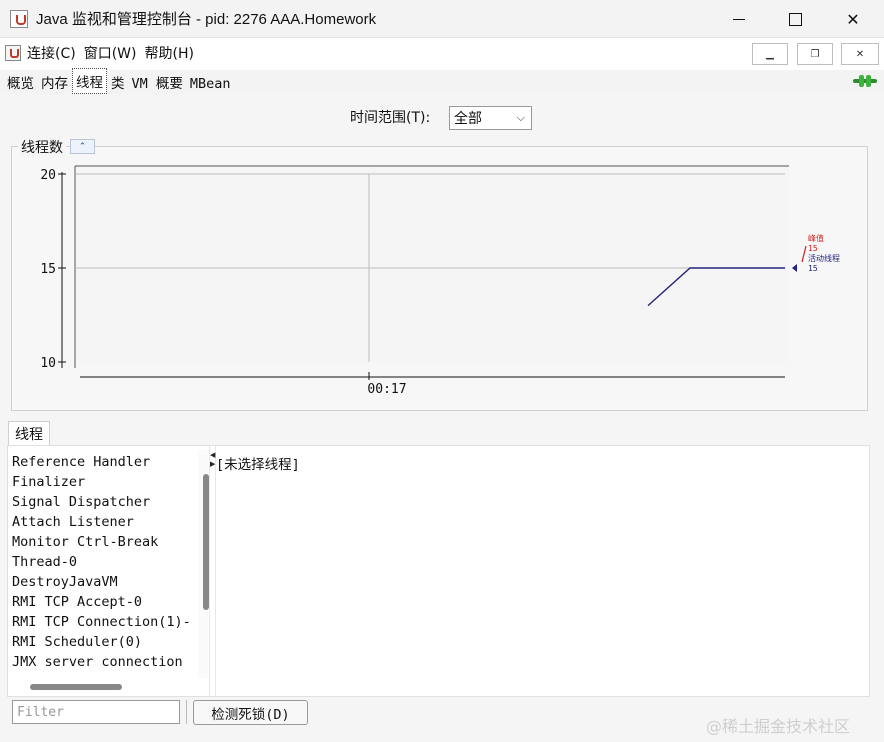  I want to click on toolbar-separator, so click(186, 712).